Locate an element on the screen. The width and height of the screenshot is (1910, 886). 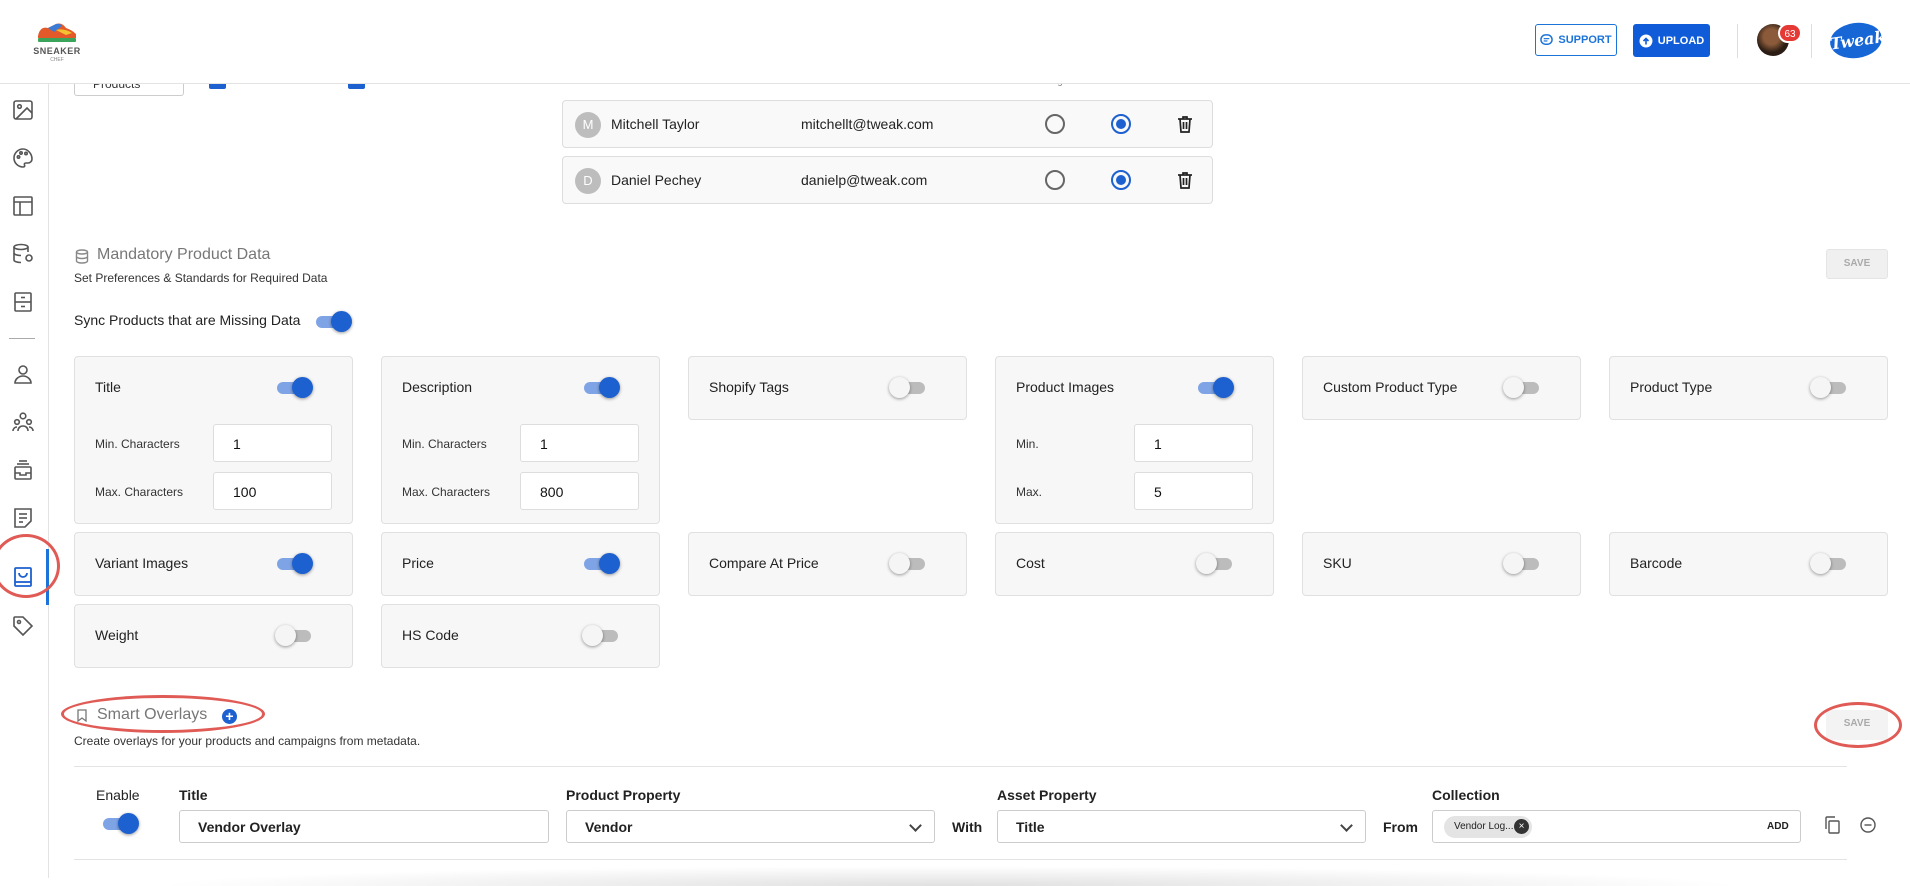
card-cost: Cost is located at coordinates (1134, 564).